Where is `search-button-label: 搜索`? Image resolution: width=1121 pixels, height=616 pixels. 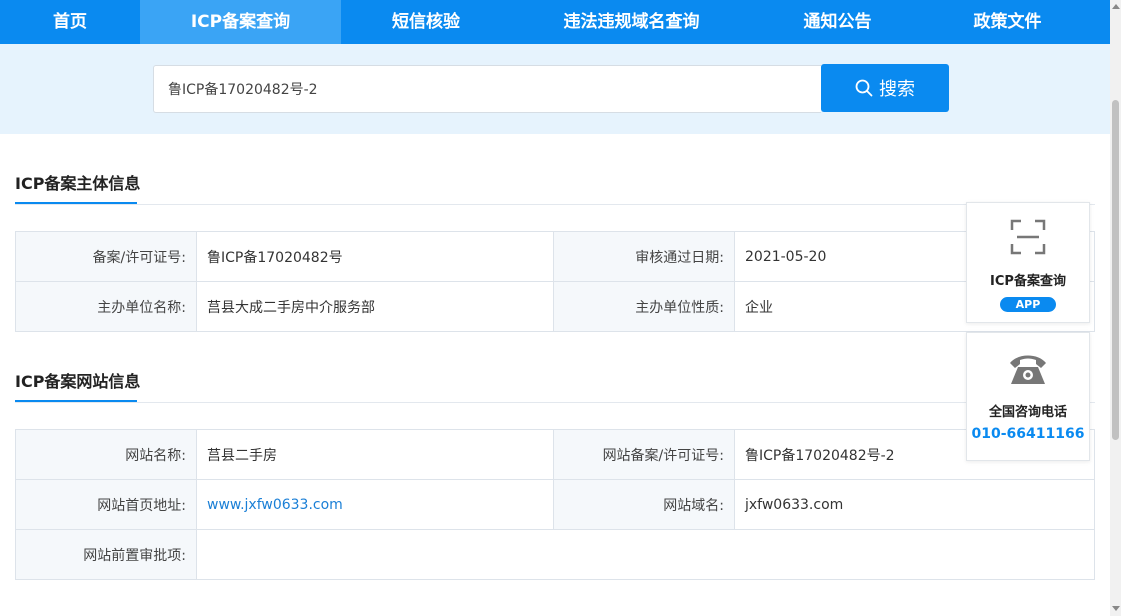 search-button-label: 搜索 is located at coordinates (897, 89).